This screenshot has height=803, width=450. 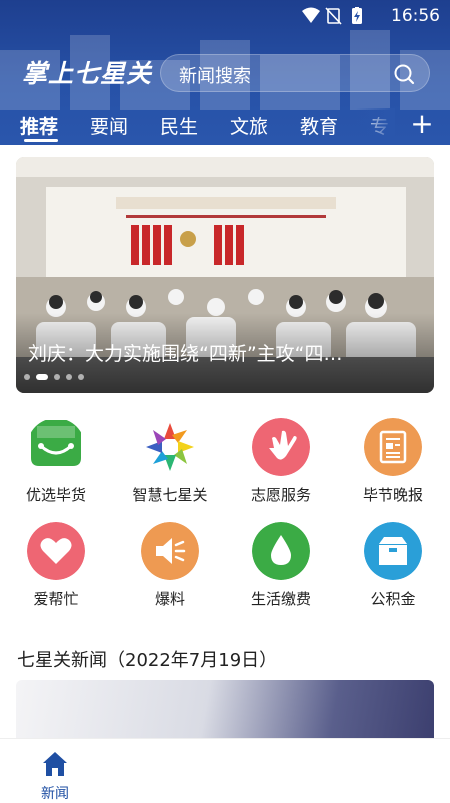 I want to click on home-icon, so click(x=55, y=764).